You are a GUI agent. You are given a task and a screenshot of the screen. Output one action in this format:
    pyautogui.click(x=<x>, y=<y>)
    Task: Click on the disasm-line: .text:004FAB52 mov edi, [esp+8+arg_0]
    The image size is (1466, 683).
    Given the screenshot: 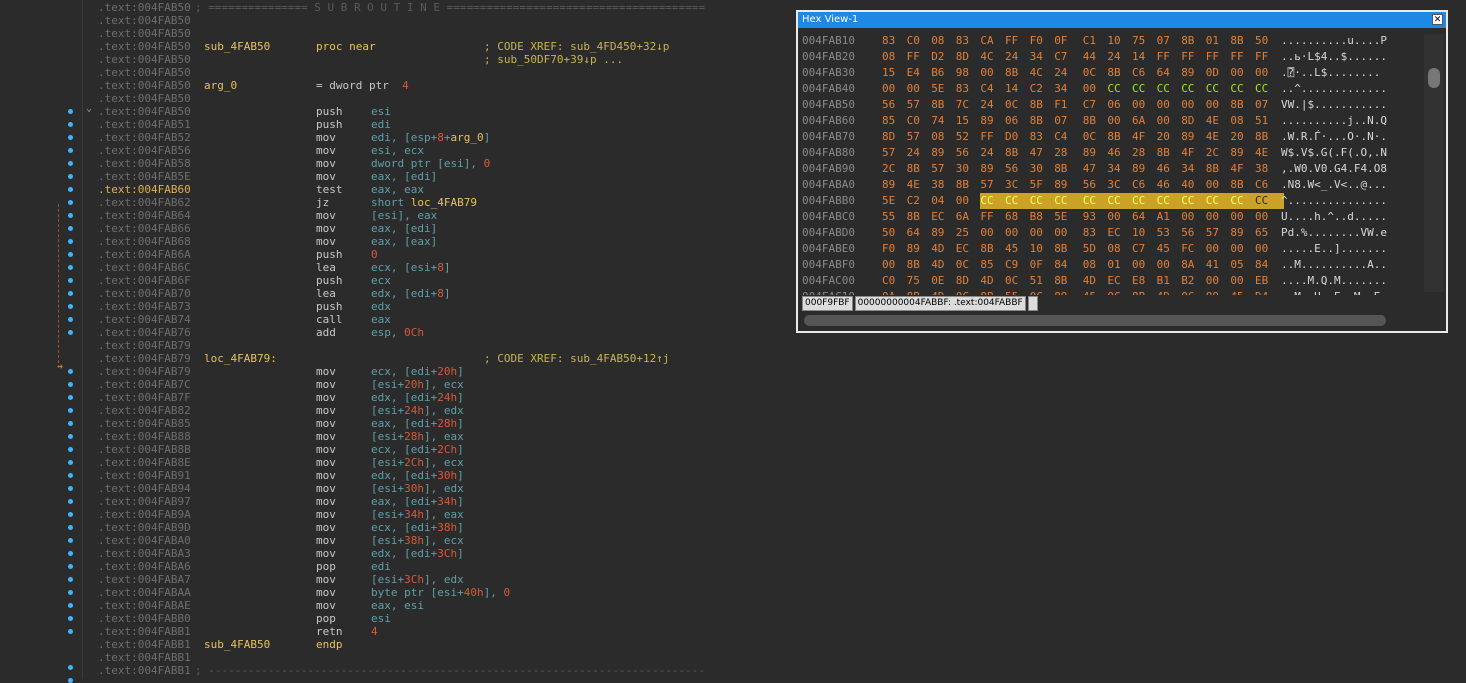 What is the action you would take?
    pyautogui.click(x=440, y=137)
    